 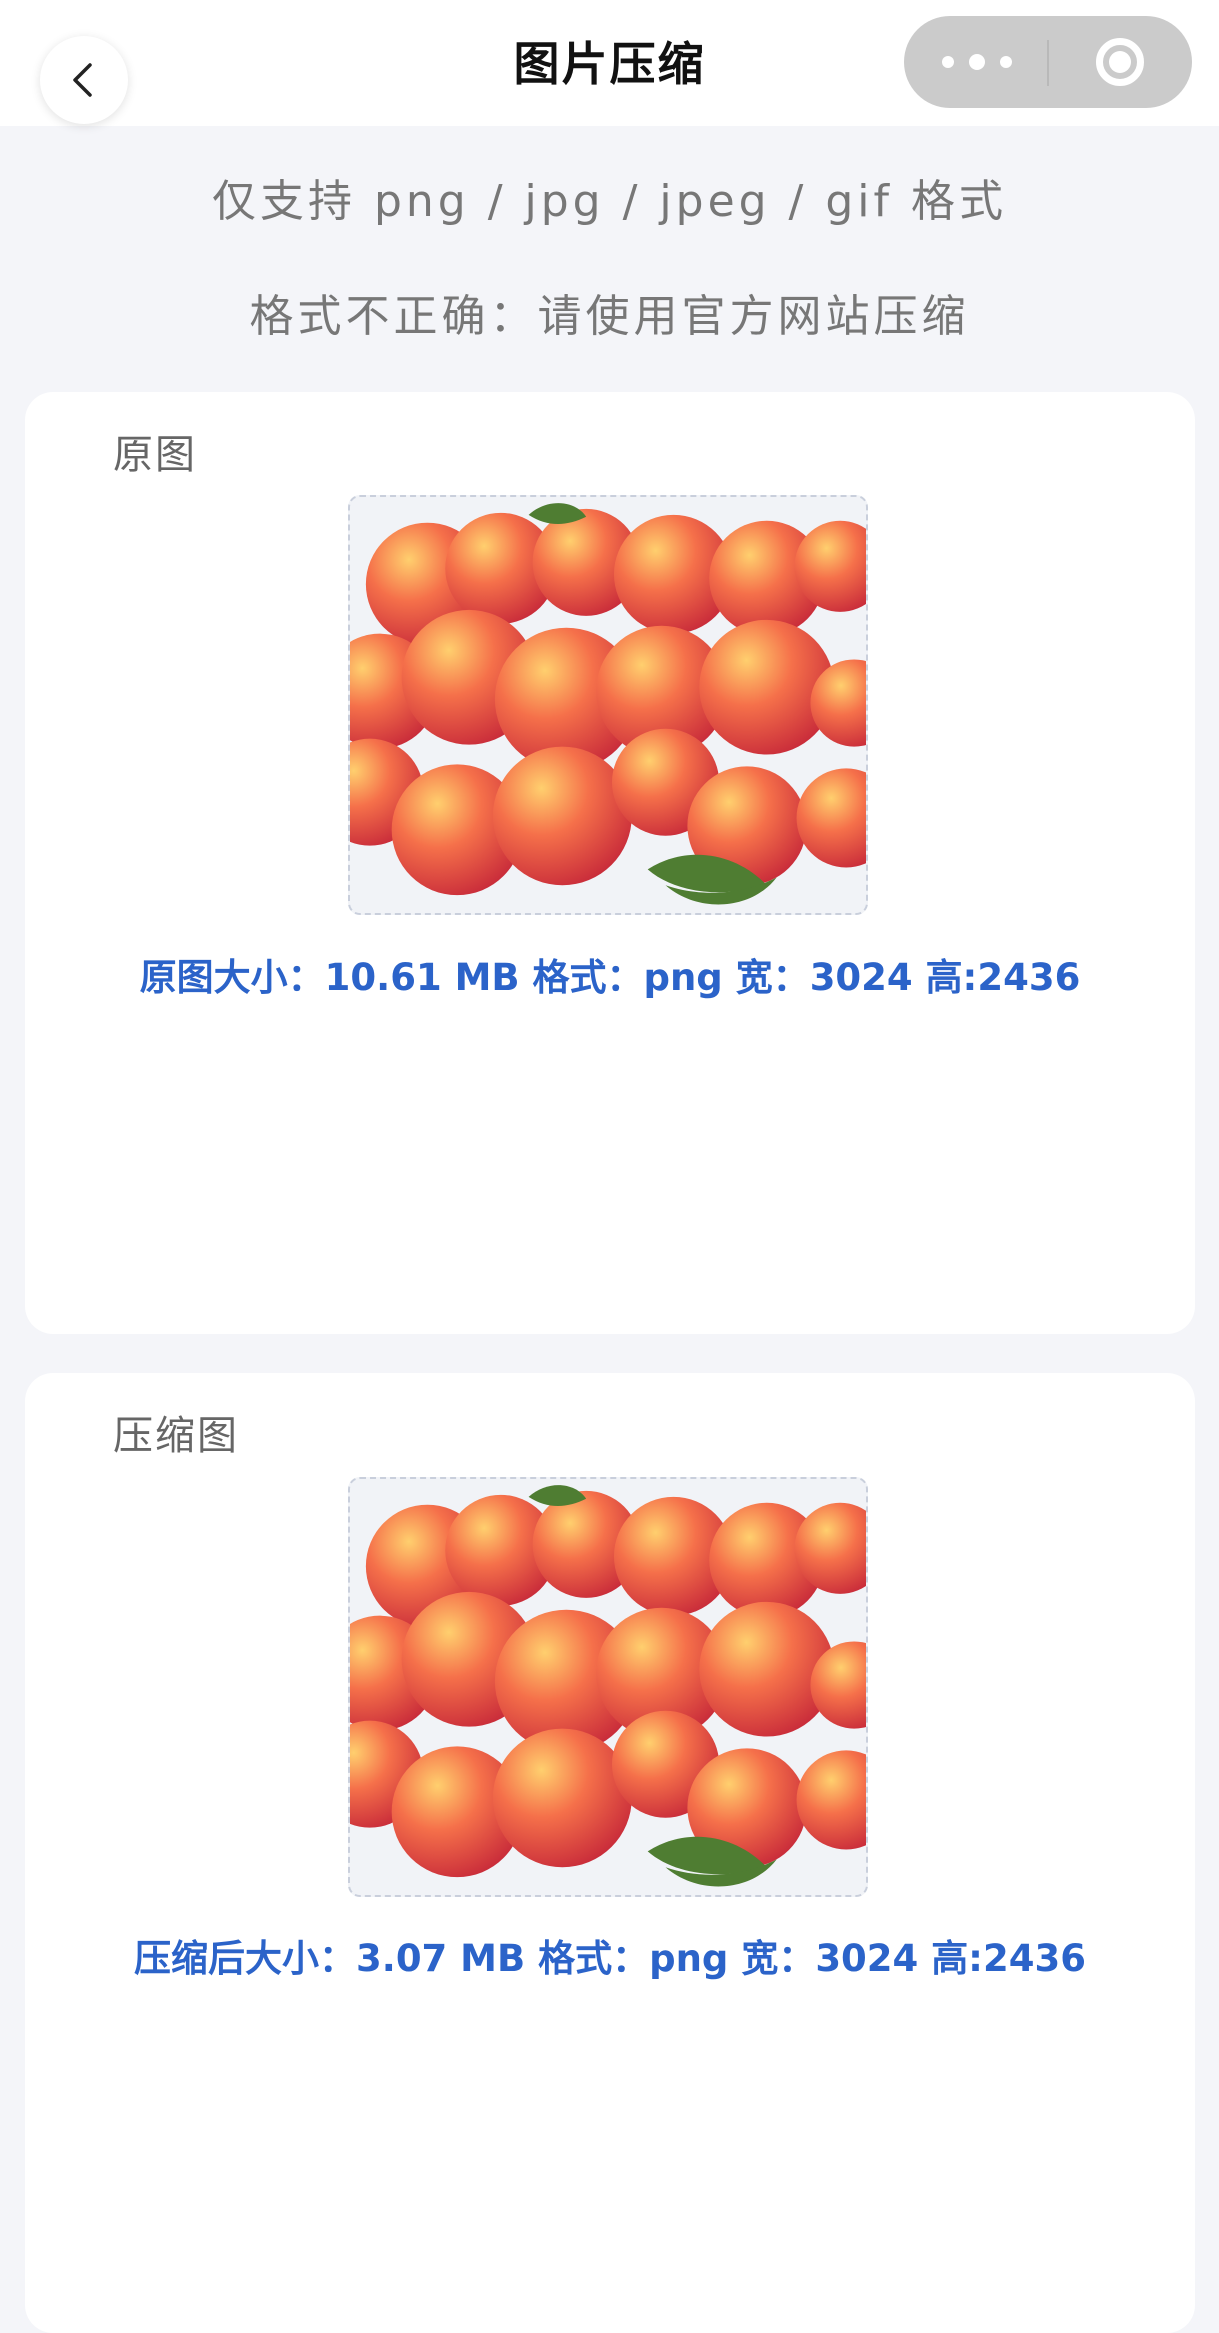 I want to click on compressed-size: 3.07 MB, so click(x=441, y=1958).